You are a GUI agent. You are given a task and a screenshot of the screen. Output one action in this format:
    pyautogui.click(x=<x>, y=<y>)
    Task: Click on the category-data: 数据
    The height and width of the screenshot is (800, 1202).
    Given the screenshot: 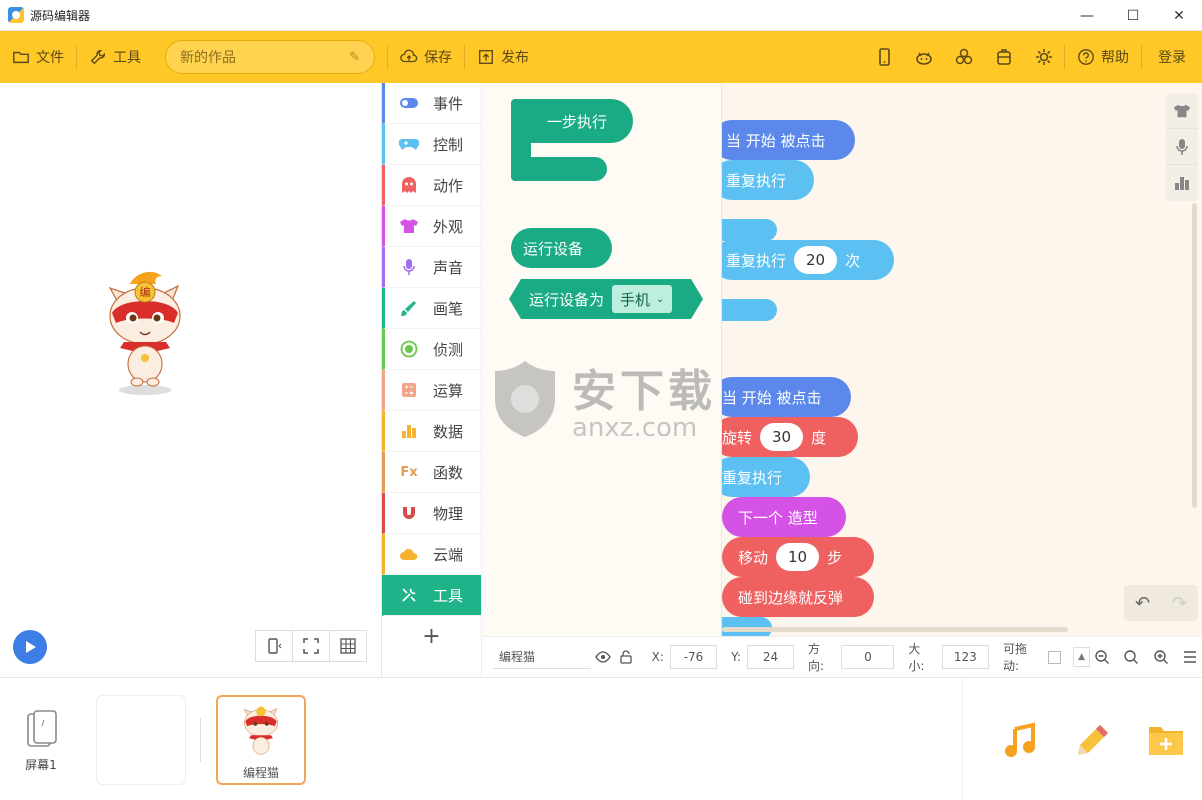 What is the action you would take?
    pyautogui.click(x=431, y=431)
    